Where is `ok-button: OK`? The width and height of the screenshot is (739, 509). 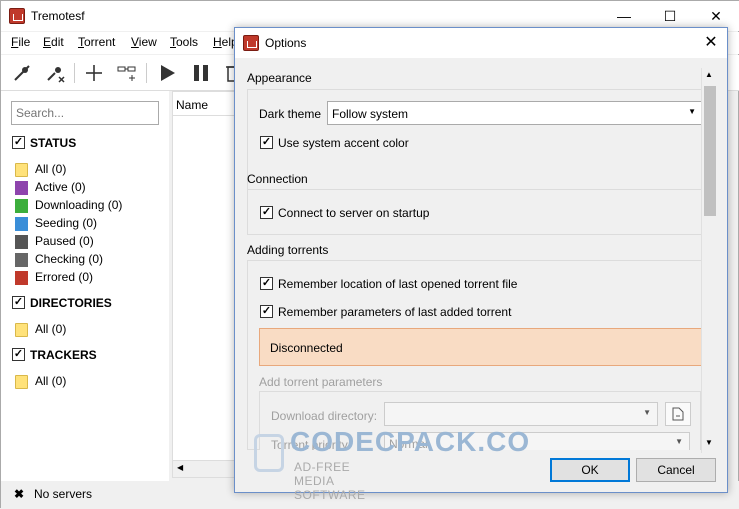 ok-button: OK is located at coordinates (590, 470).